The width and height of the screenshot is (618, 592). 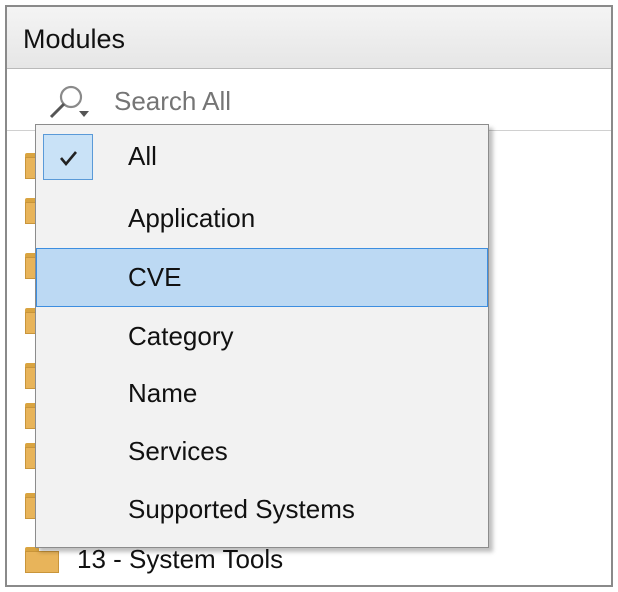 What do you see at coordinates (181, 336) in the screenshot?
I see `menu-item-label: Category` at bounding box center [181, 336].